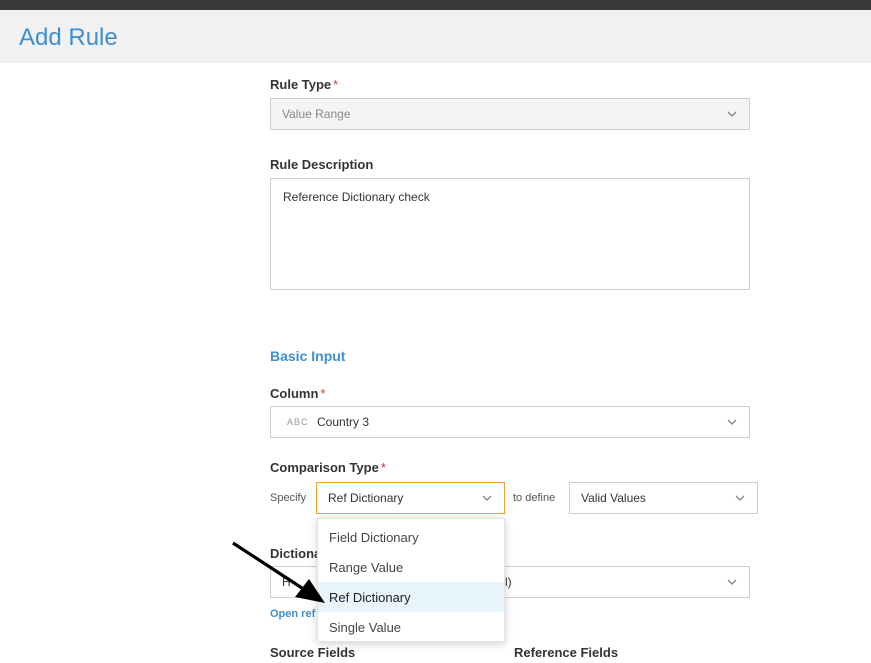  What do you see at coordinates (534, 498) in the screenshot?
I see `to-define-label: to define` at bounding box center [534, 498].